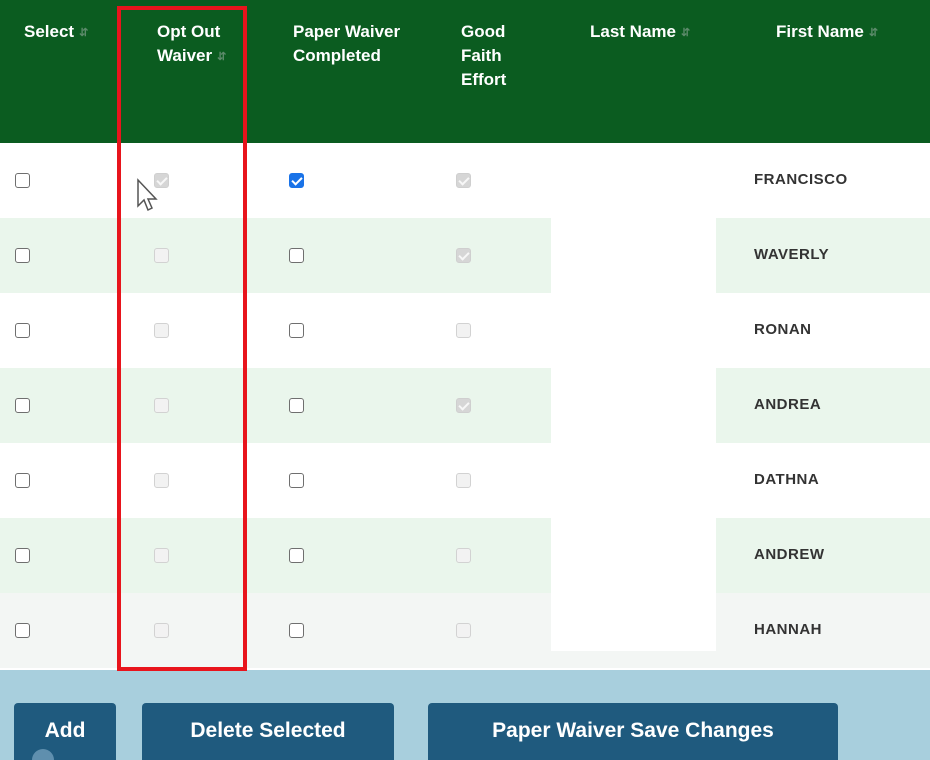  I want to click on first-name-cell: FRANCISCO, so click(801, 179).